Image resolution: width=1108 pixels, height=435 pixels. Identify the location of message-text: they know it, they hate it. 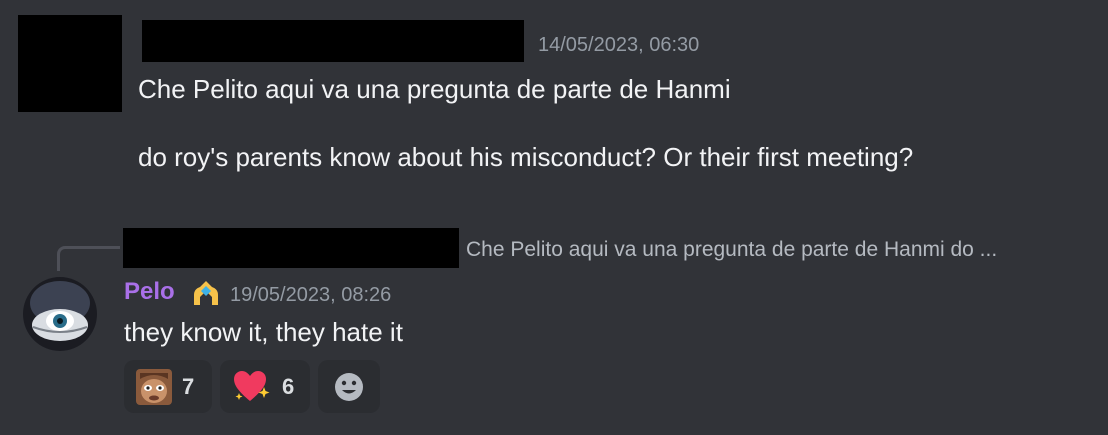
(263, 332).